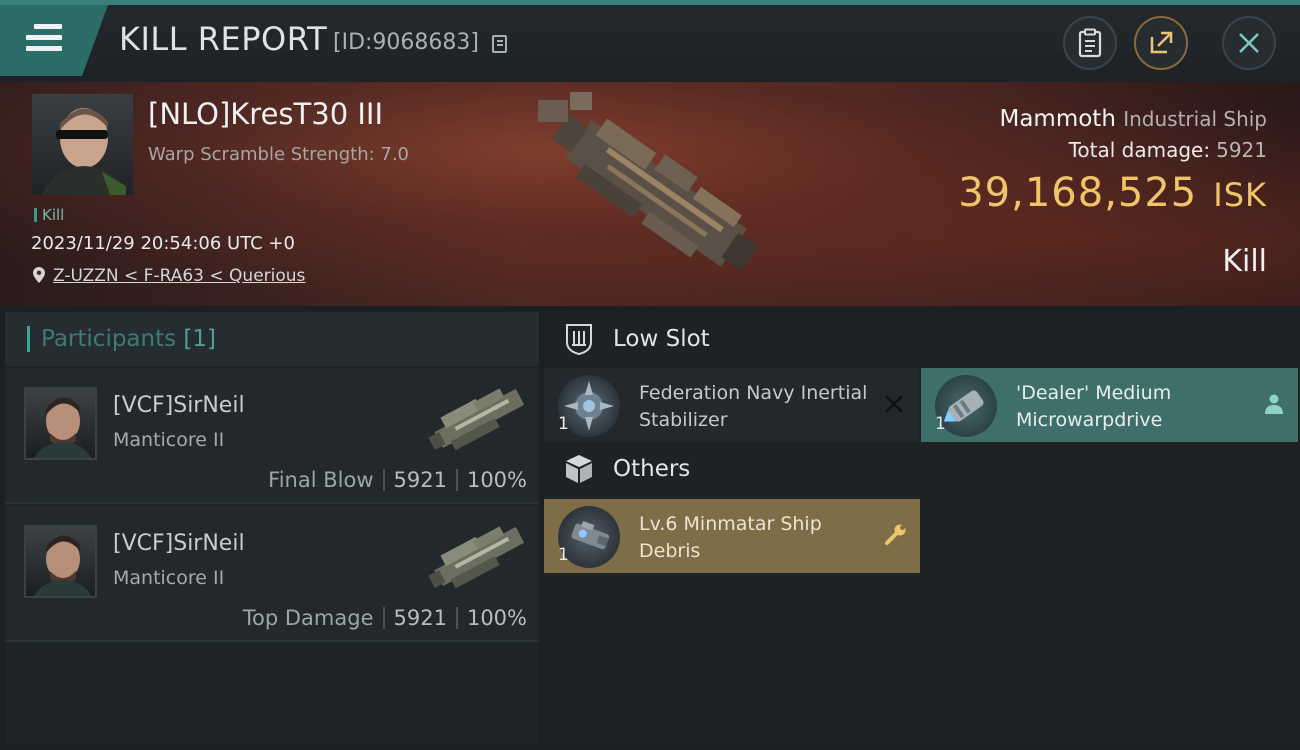 The width and height of the screenshot is (1300, 750). What do you see at coordinates (179, 276) in the screenshot?
I see `location-link: Z-UZZN < F-RA63 < Querious` at bounding box center [179, 276].